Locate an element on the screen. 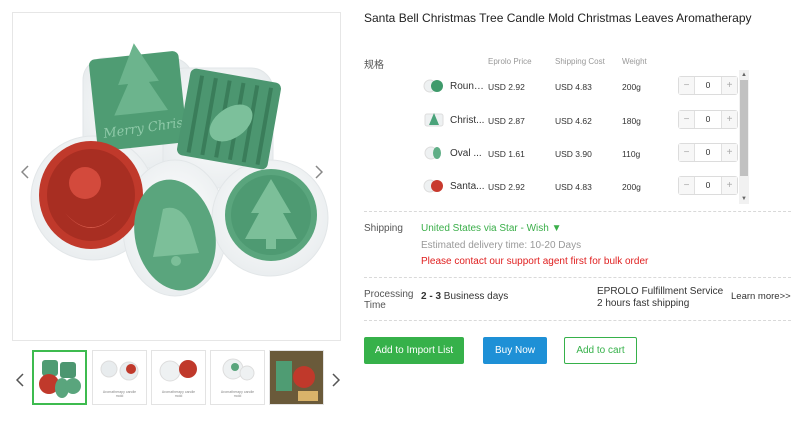  next-image-arrow is located at coordinates (325, 177).